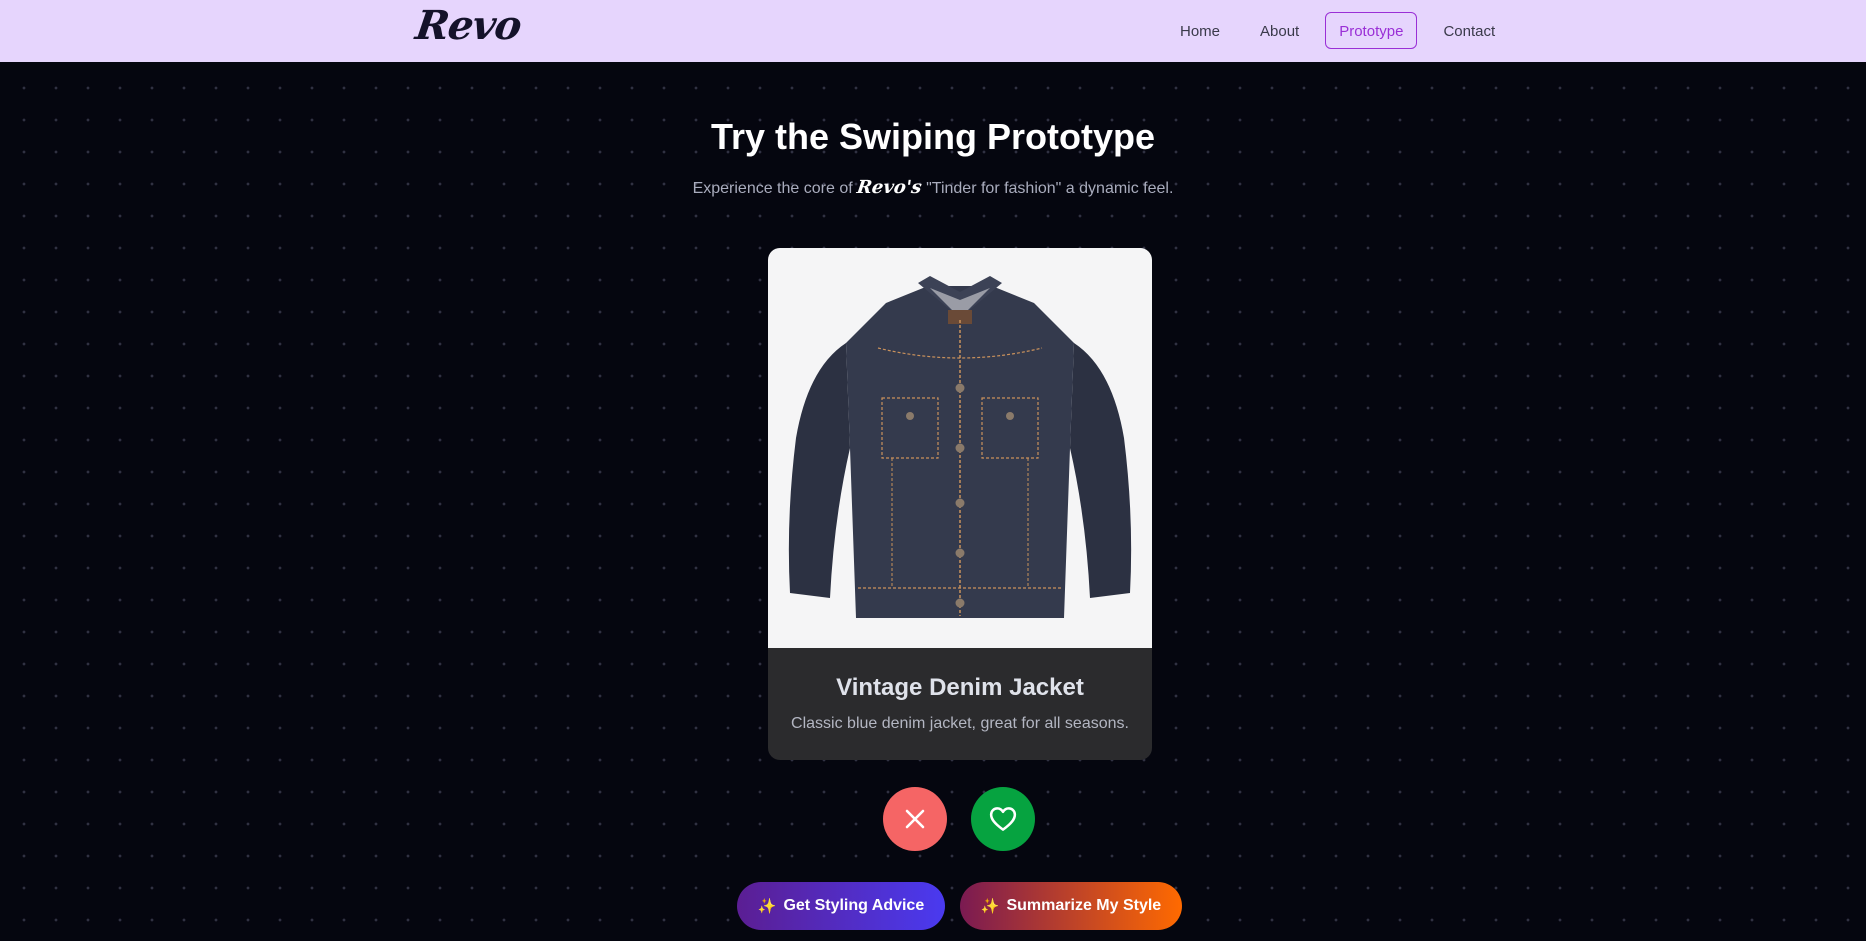  Describe the element at coordinates (775, 188) in the screenshot. I see `subtitle-text-start: Experience the core of` at that location.